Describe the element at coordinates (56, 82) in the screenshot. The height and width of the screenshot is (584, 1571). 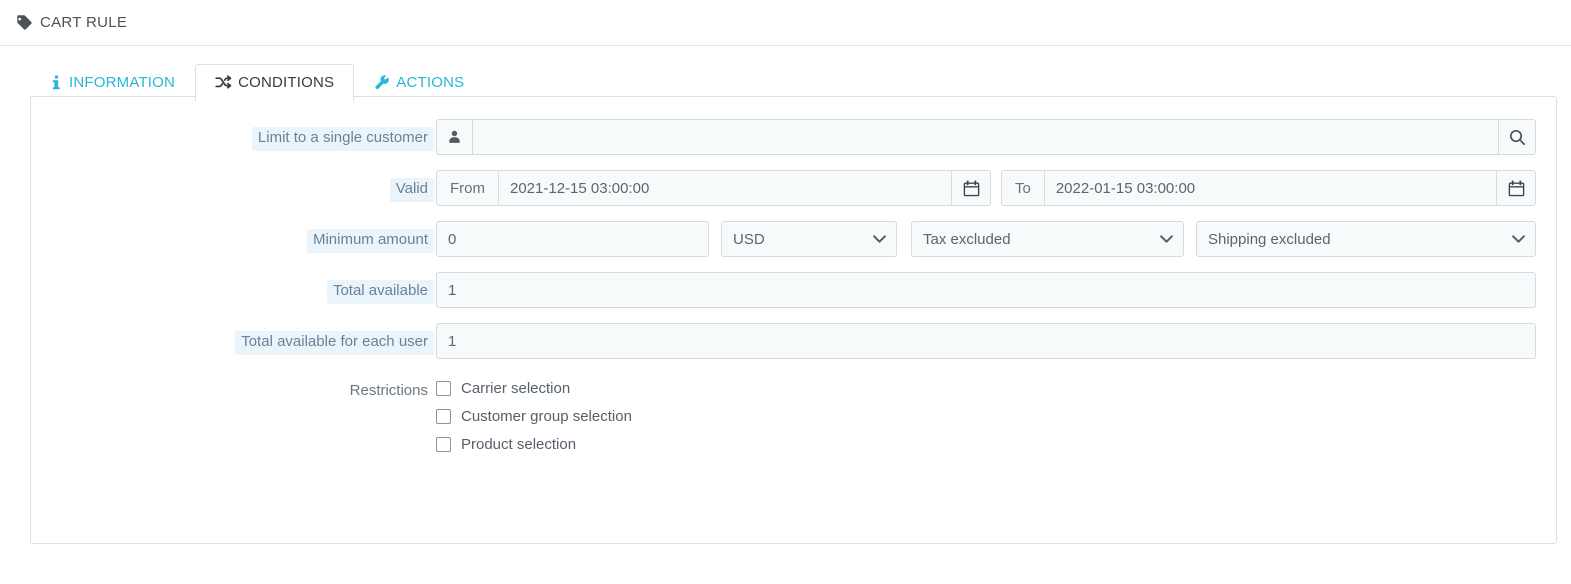
I see `info-icon` at that location.